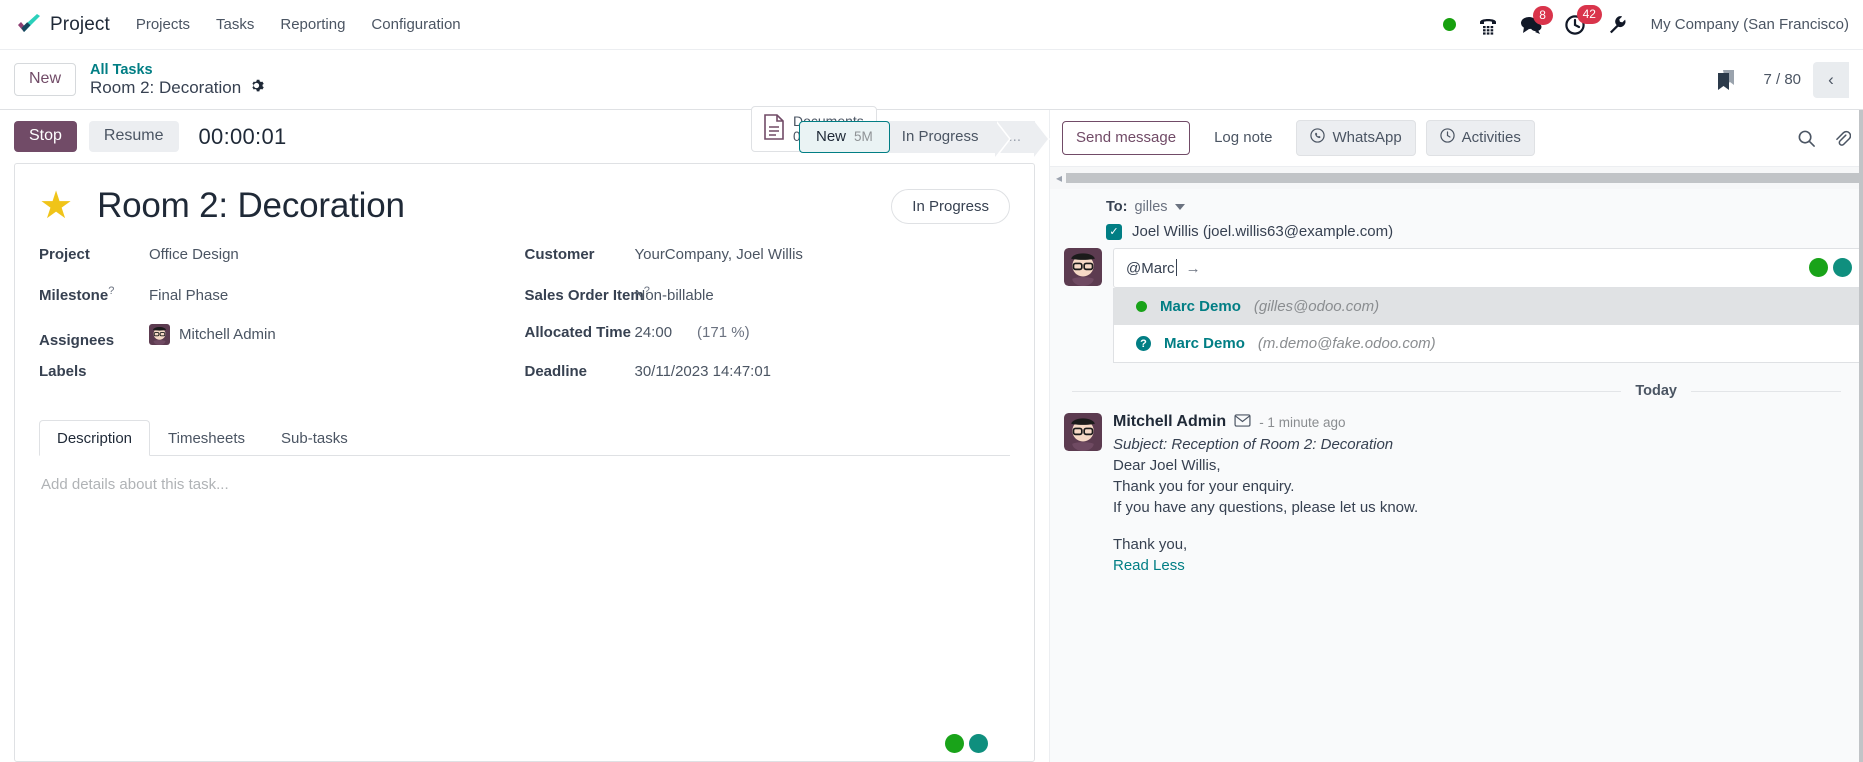  What do you see at coordinates (64, 254) in the screenshot?
I see `field-project-label: Project` at bounding box center [64, 254].